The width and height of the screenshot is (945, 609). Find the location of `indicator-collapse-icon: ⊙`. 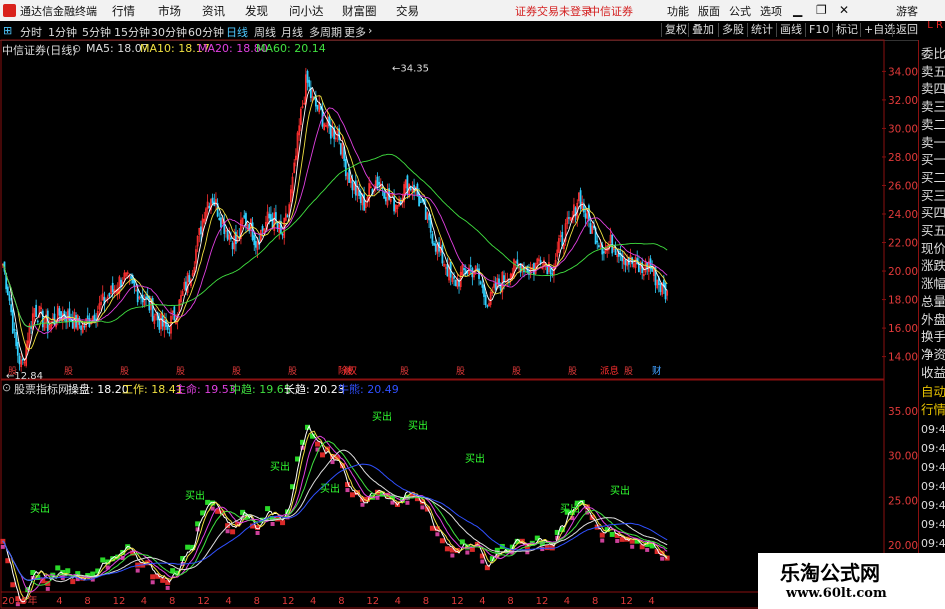

indicator-collapse-icon: ⊙ is located at coordinates (6, 387).